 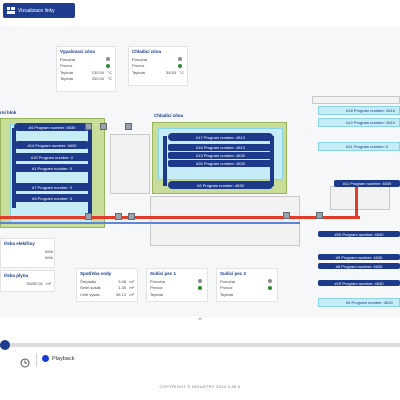 I want to click on app-title-button: Vizualizace linky, so click(x=39, y=10).